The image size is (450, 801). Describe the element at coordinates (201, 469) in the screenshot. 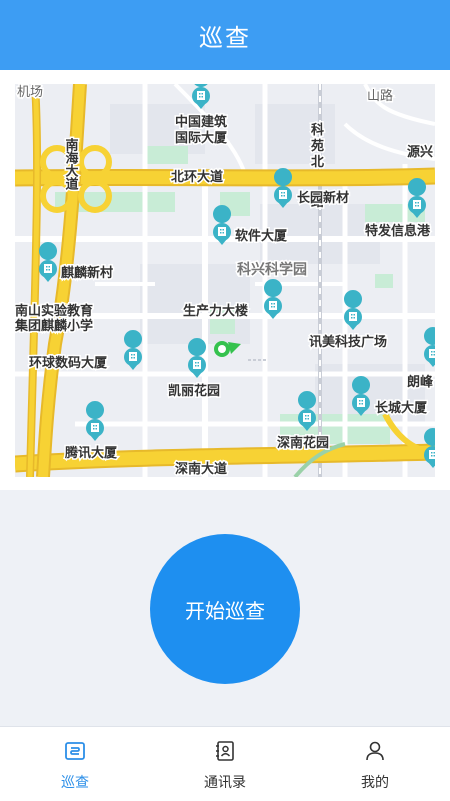

I see `road-label: 深南大道` at that location.